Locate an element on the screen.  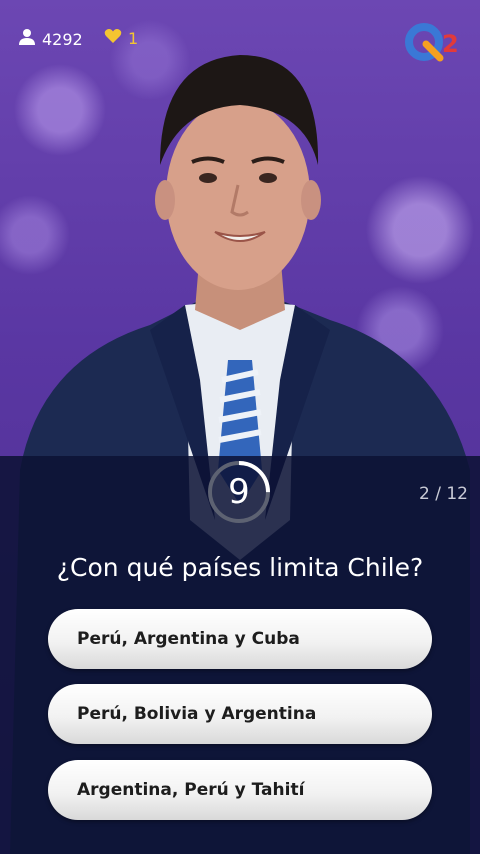
lives-count: 1 is located at coordinates (121, 38).